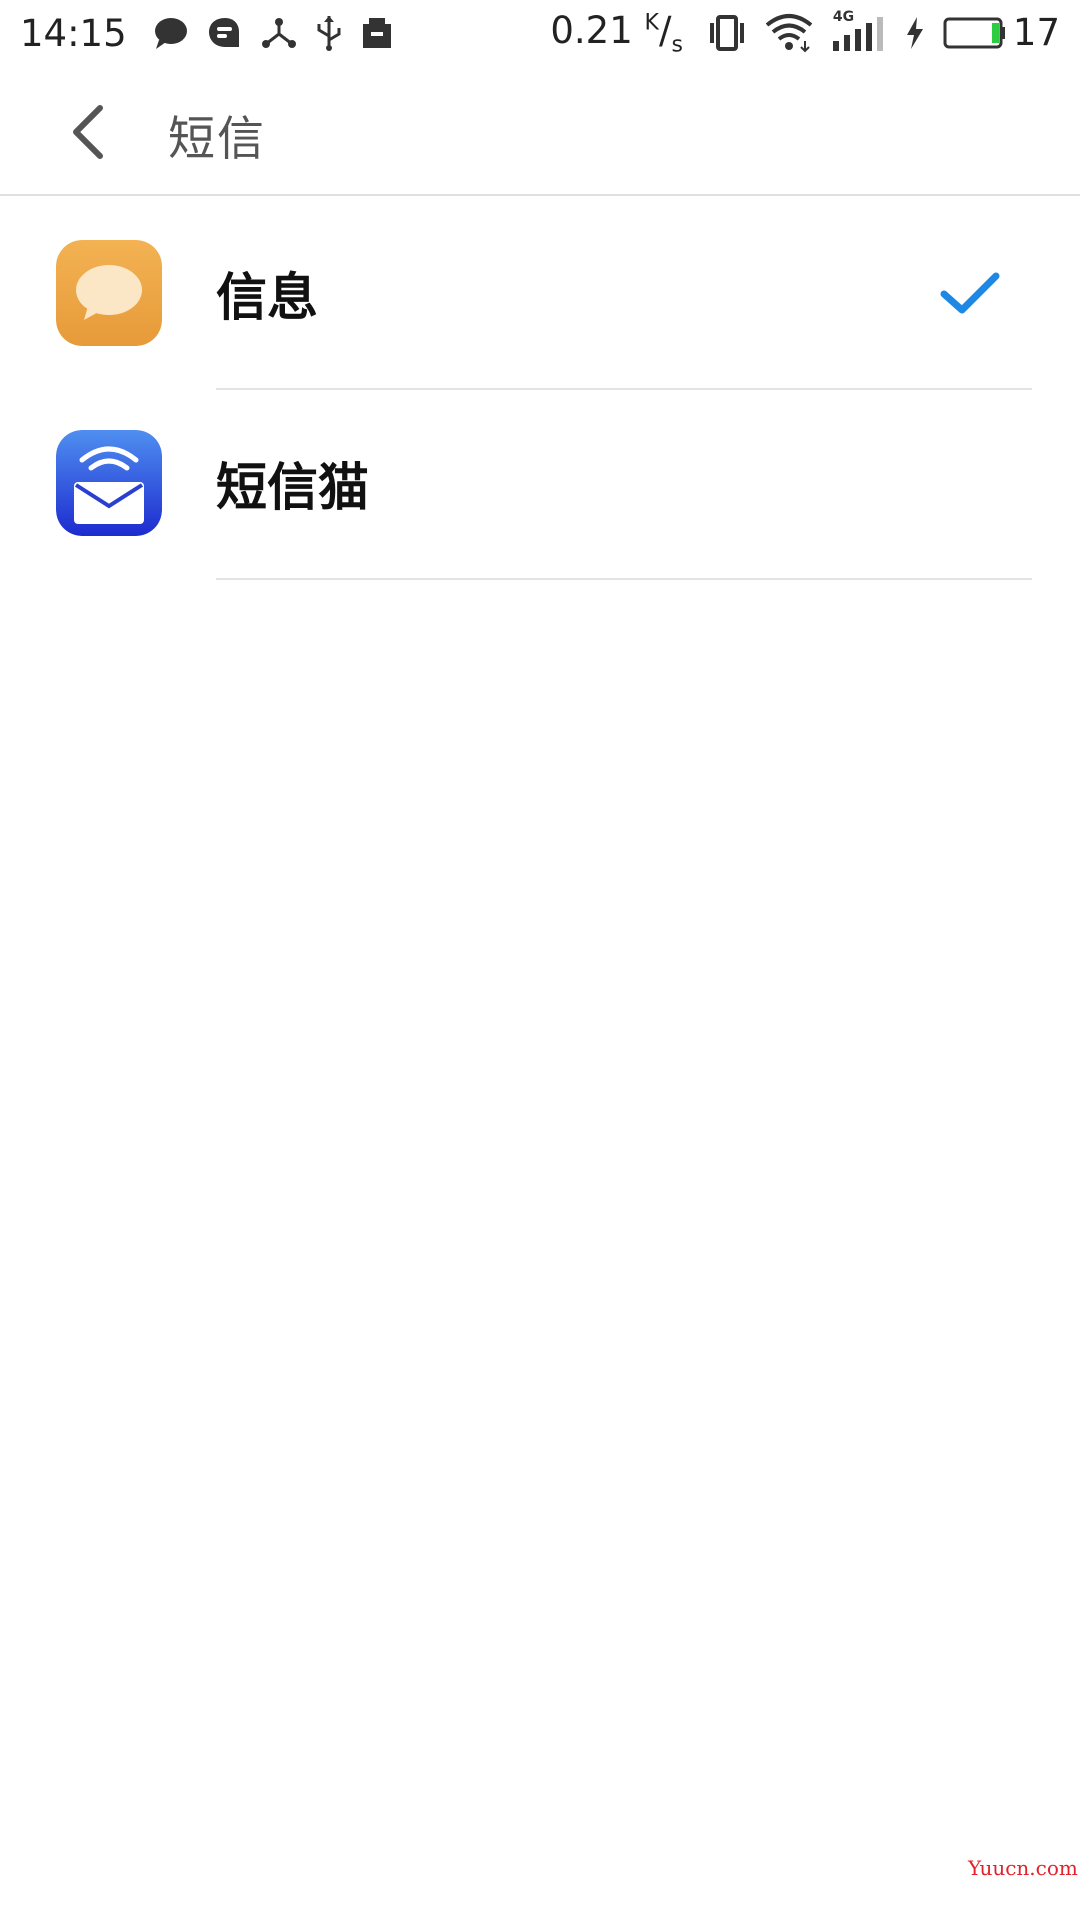  What do you see at coordinates (591, 30) in the screenshot?
I see `network-speed-value: 0.21` at bounding box center [591, 30].